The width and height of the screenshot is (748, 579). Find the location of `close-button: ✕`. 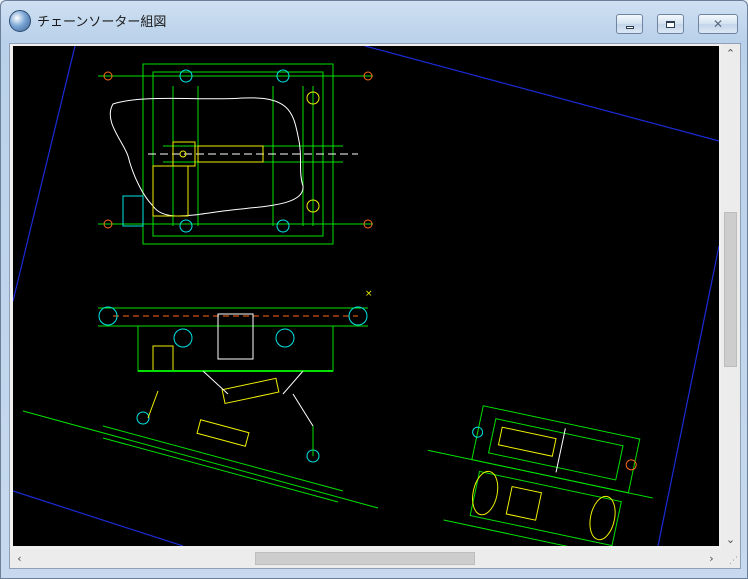

close-button: ✕ is located at coordinates (718, 24).